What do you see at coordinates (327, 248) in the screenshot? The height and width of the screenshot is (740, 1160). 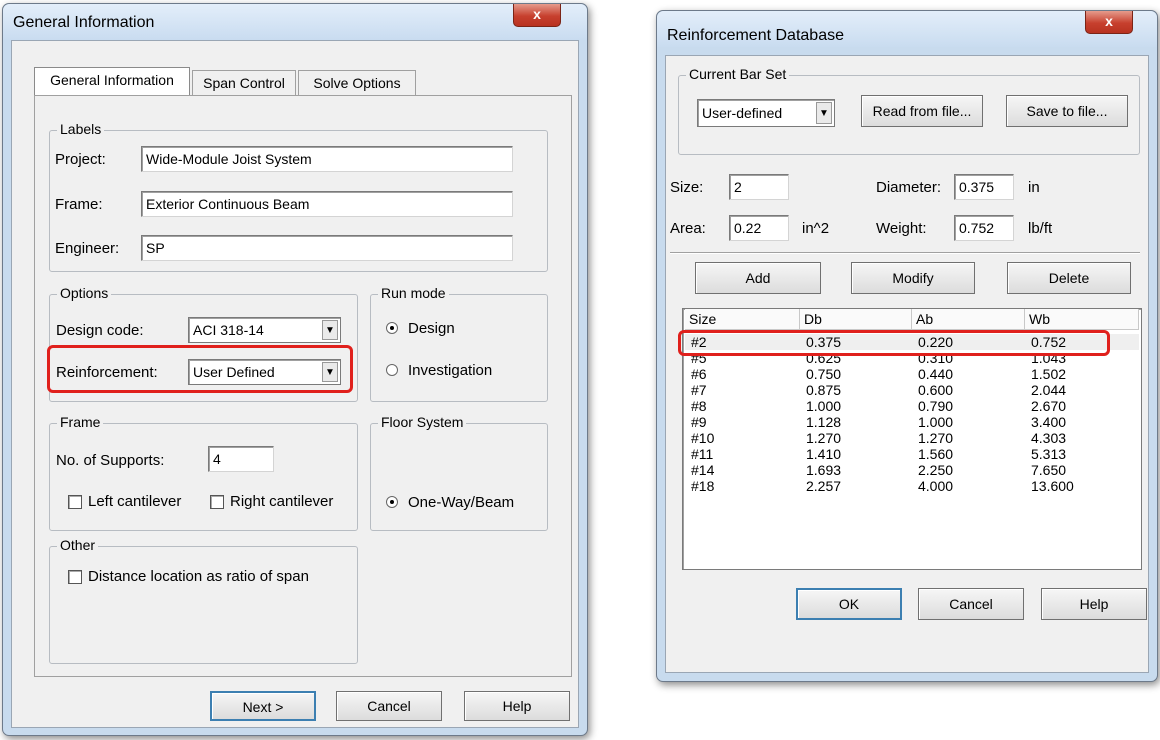 I see `engineer-field: SP` at bounding box center [327, 248].